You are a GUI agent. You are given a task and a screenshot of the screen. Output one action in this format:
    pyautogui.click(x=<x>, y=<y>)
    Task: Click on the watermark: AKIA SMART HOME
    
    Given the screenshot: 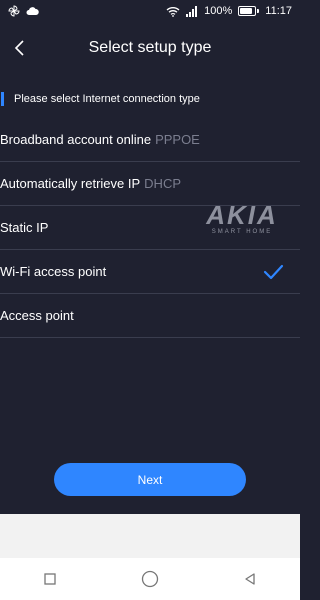 What is the action you would take?
    pyautogui.click(x=242, y=217)
    